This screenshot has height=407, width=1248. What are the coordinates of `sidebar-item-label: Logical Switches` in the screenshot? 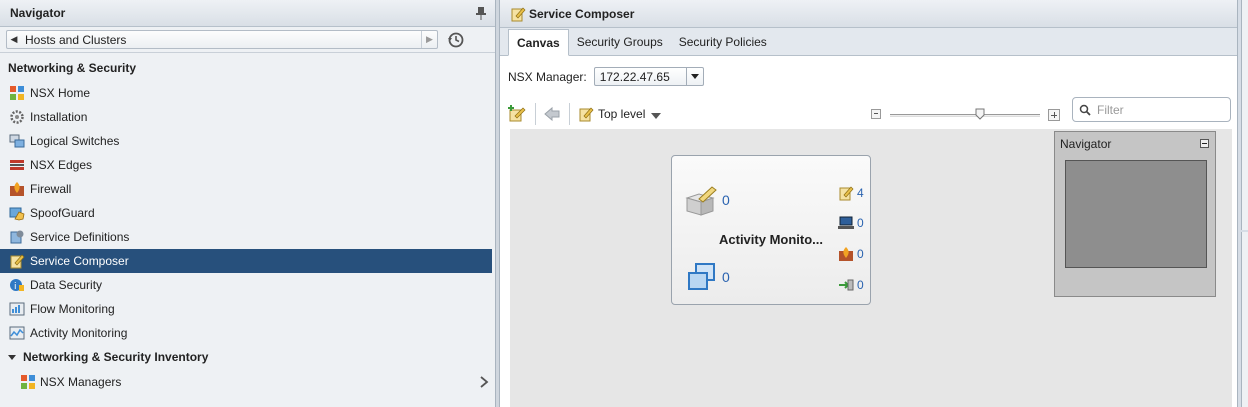 It's located at (75, 141).